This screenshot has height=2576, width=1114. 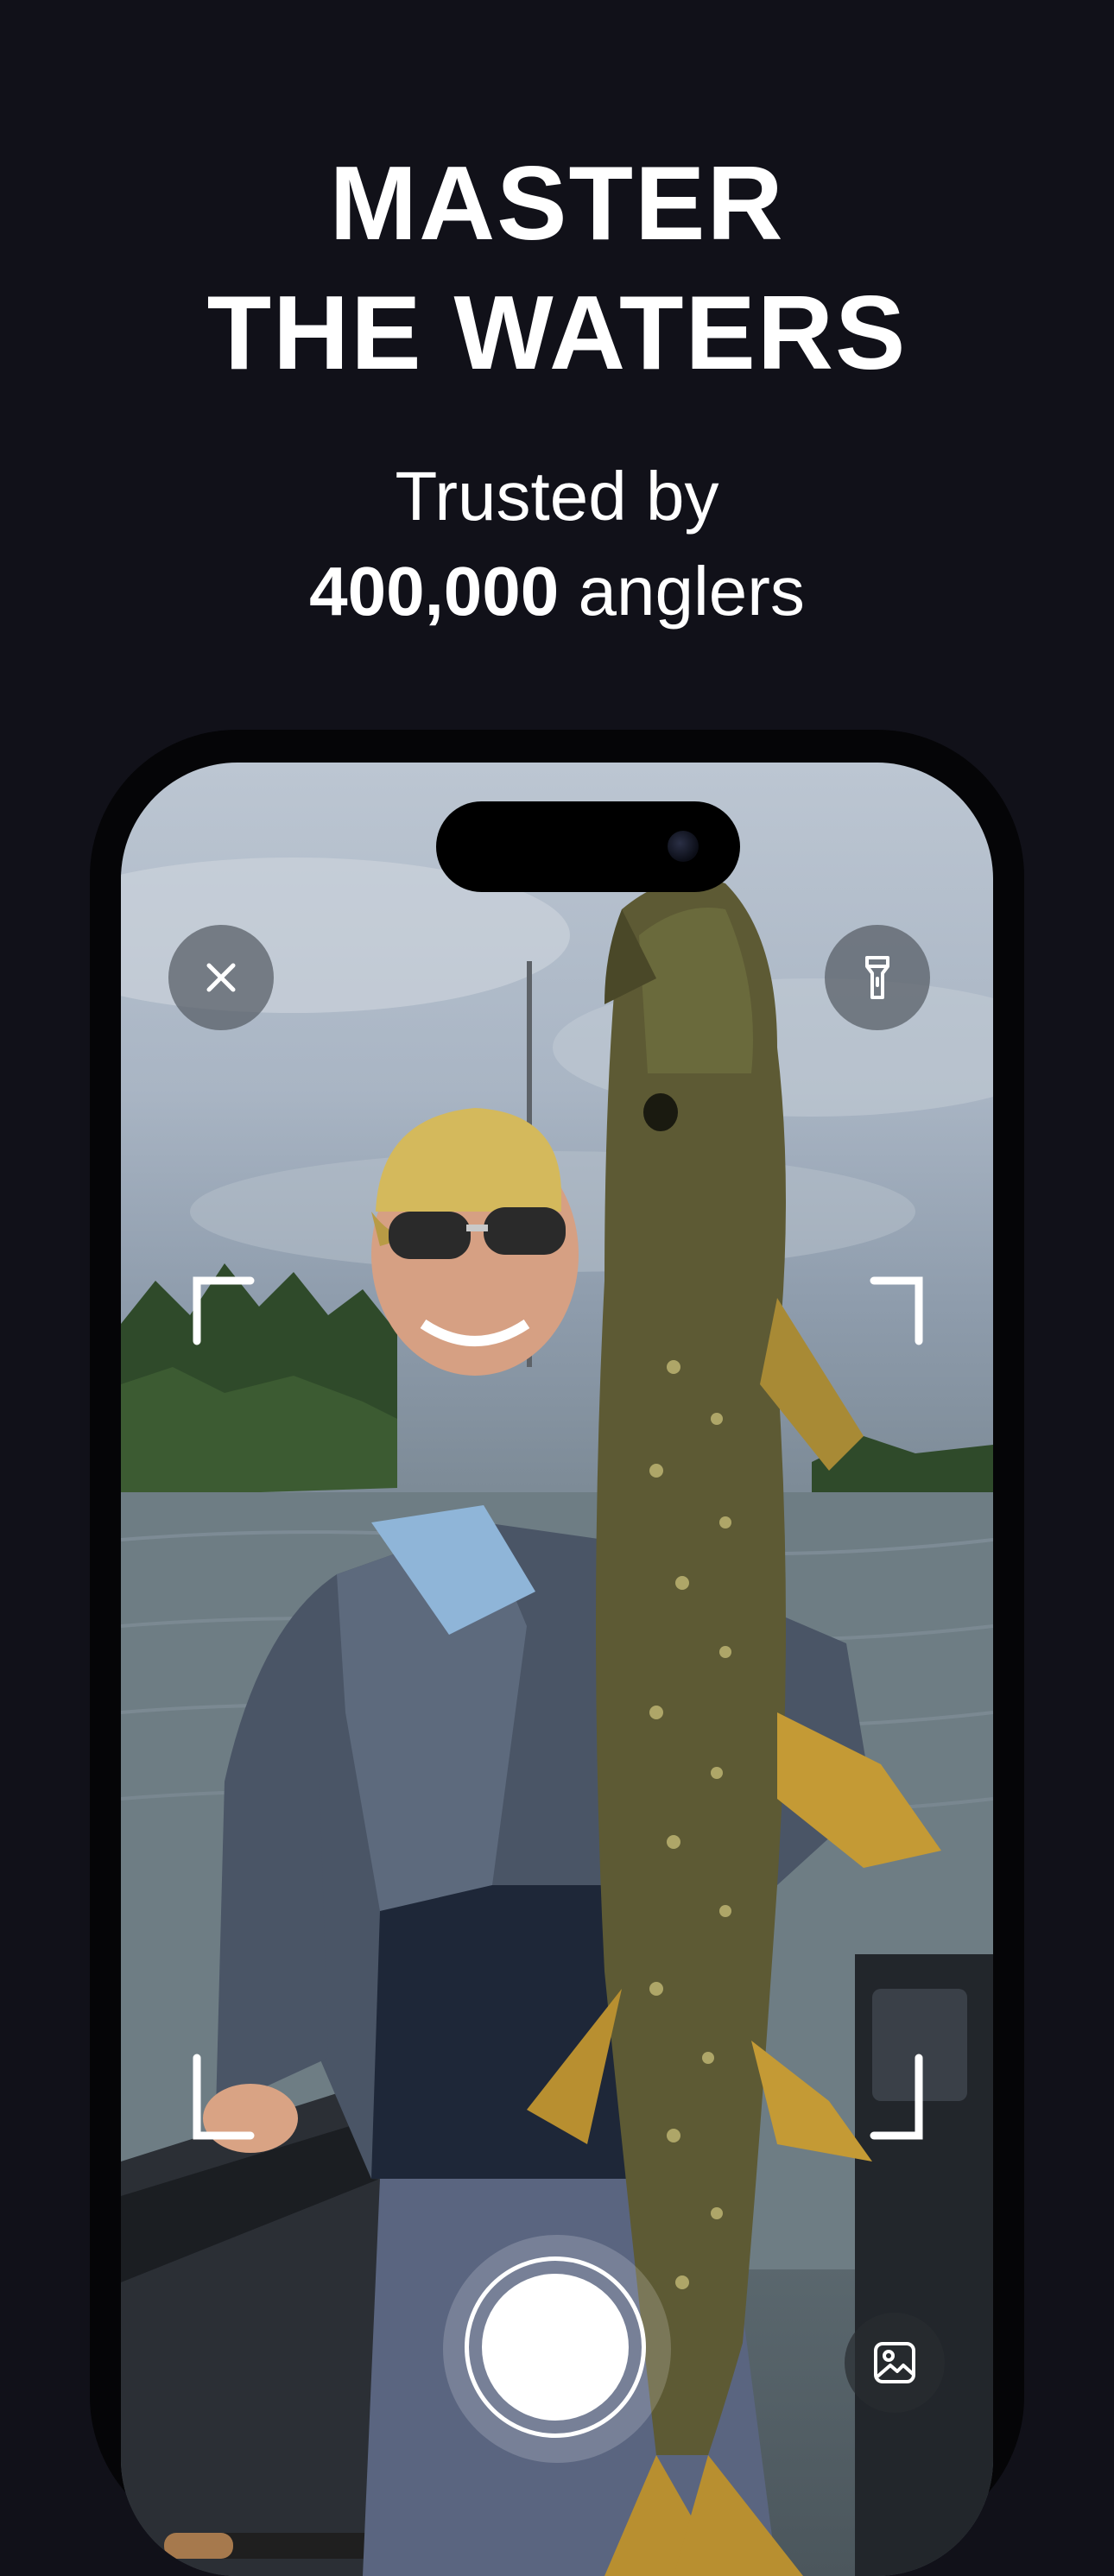 What do you see at coordinates (557, 496) in the screenshot?
I see `subtitle-line-1: Trusted by` at bounding box center [557, 496].